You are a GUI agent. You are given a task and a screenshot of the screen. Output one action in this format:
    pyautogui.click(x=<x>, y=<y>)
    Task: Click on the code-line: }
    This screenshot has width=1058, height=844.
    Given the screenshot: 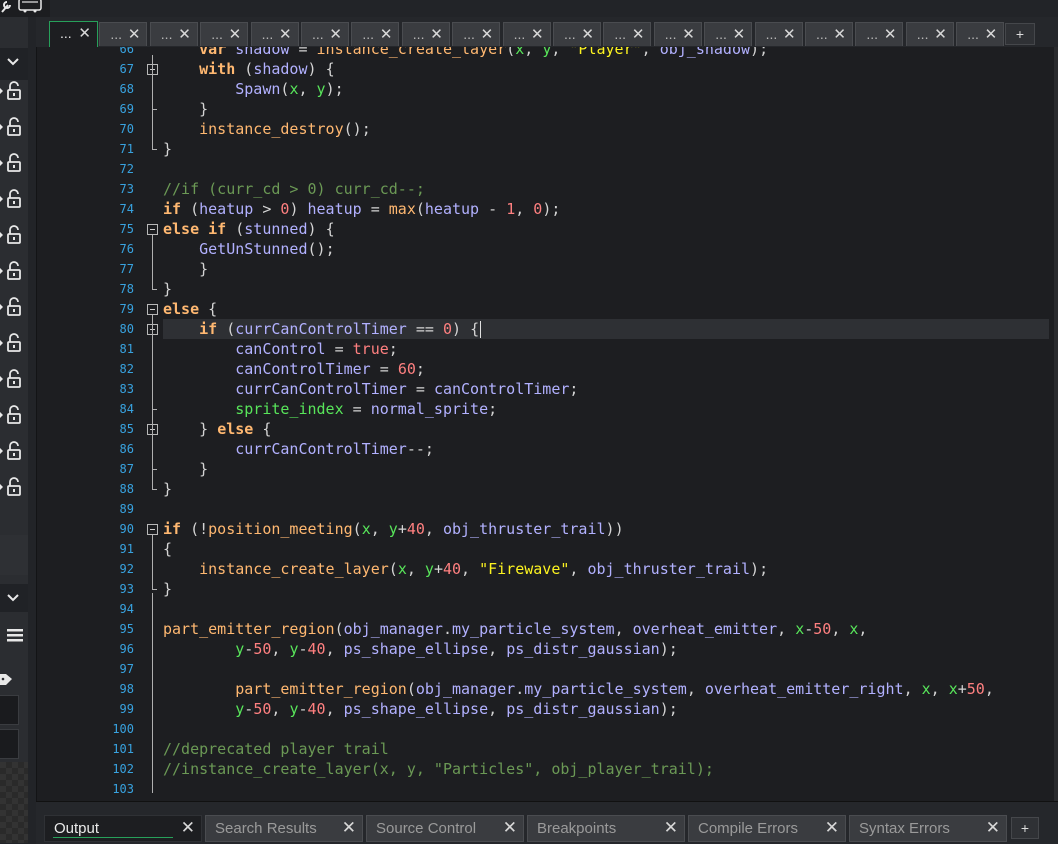 What is the action you would take?
    pyautogui.click(x=204, y=269)
    